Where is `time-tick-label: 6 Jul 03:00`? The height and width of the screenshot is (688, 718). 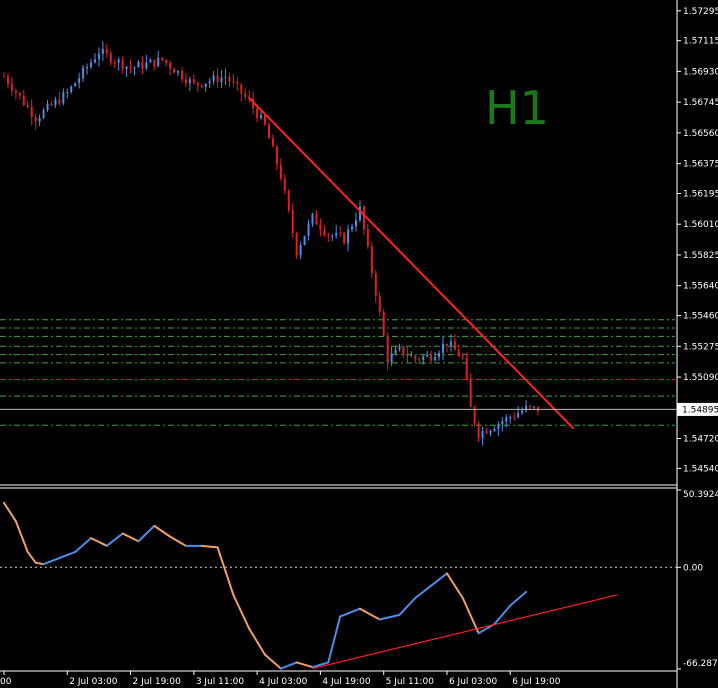
time-tick-label: 6 Jul 03:00 is located at coordinates (473, 682).